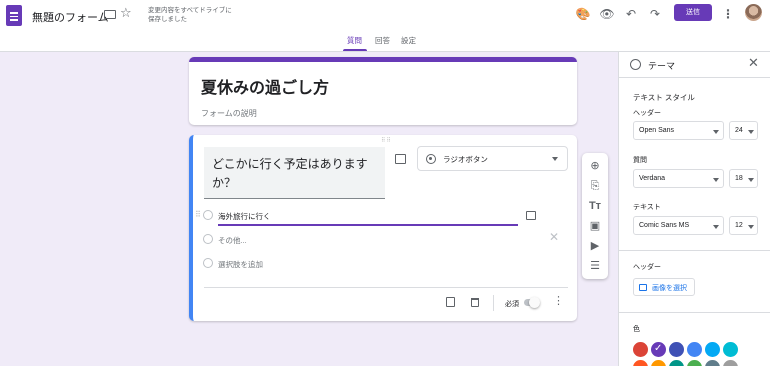 This screenshot has height=366, width=770. What do you see at coordinates (694, 65) in the screenshot?
I see `theme-panel-header: テーマ ✕` at bounding box center [694, 65].